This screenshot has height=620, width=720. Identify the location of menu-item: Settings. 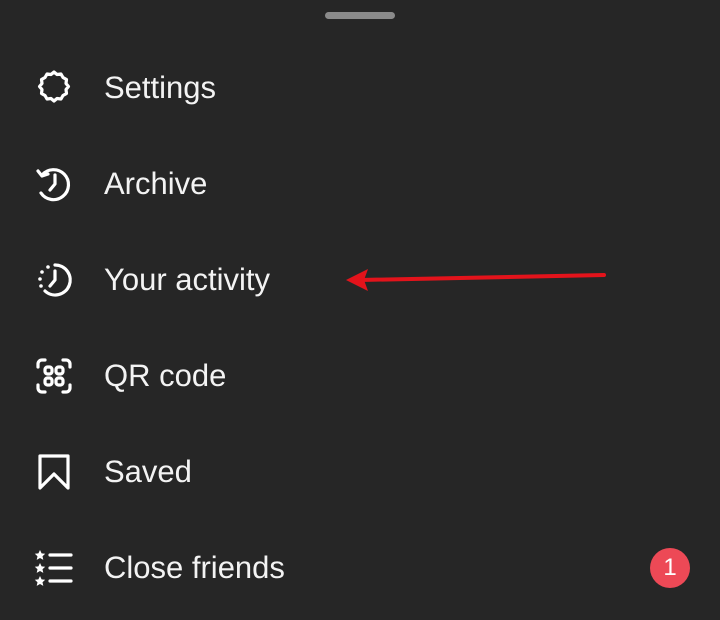
(397, 88).